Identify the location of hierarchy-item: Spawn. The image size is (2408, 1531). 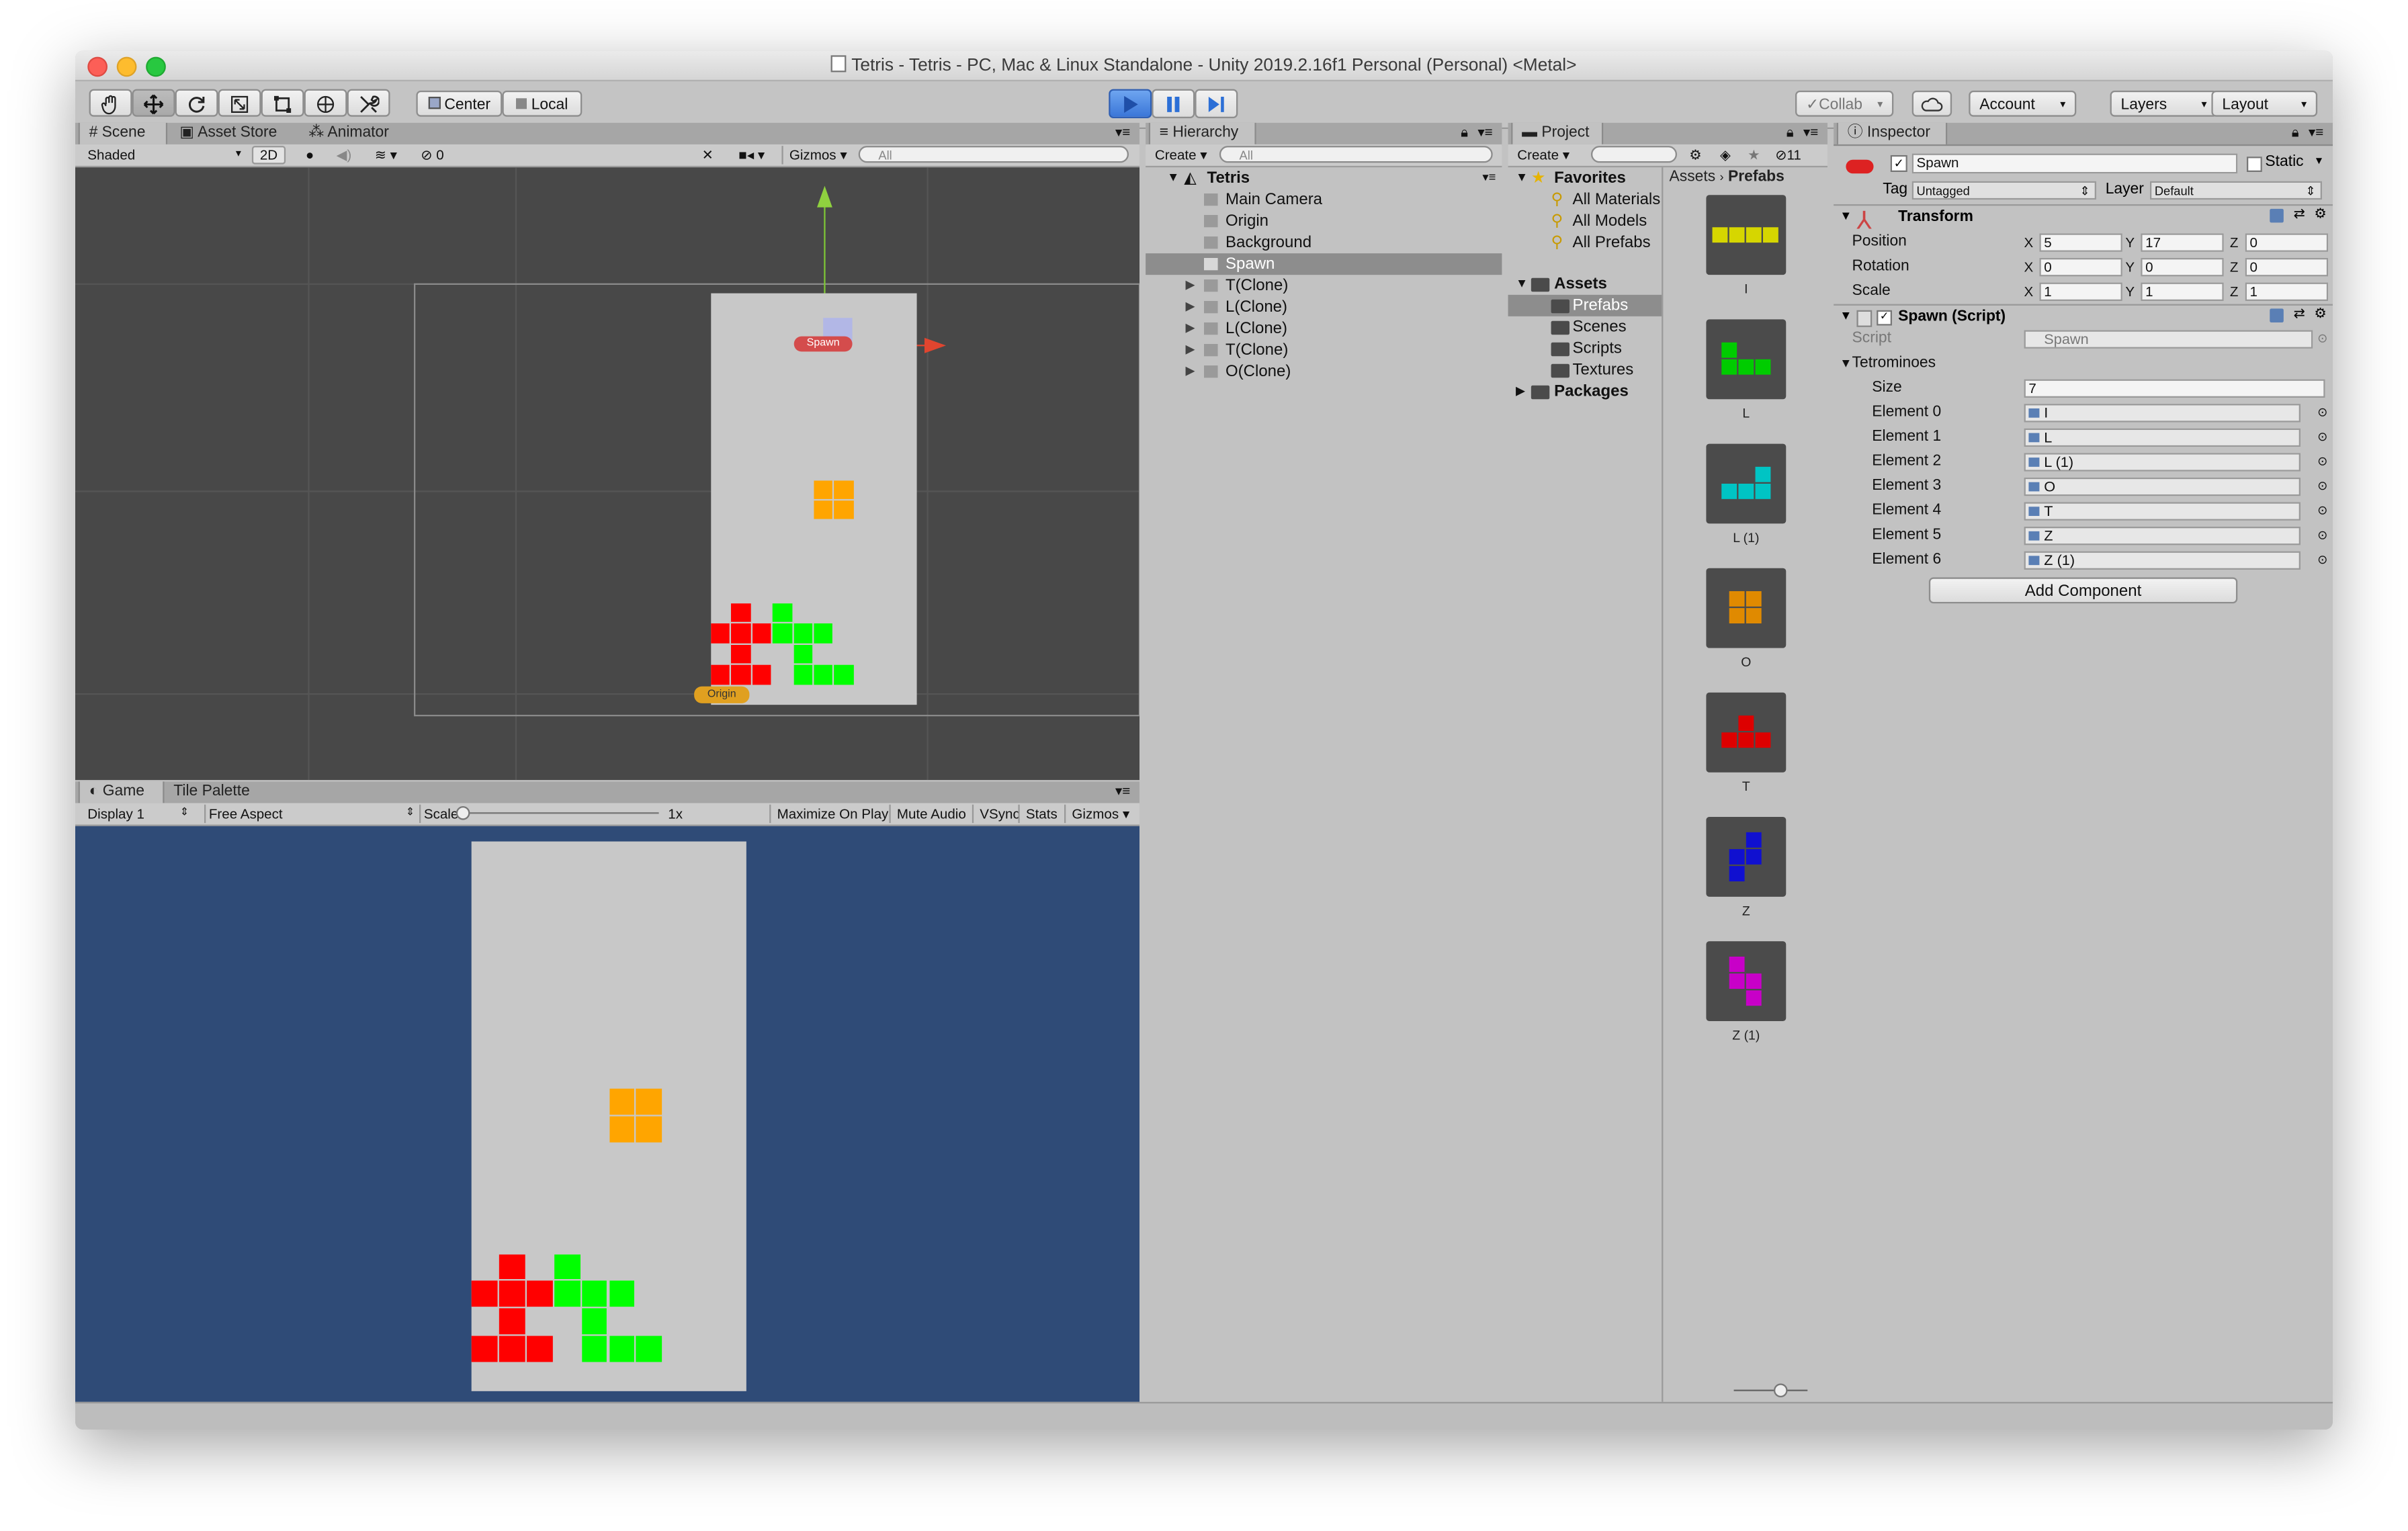
(1324, 264).